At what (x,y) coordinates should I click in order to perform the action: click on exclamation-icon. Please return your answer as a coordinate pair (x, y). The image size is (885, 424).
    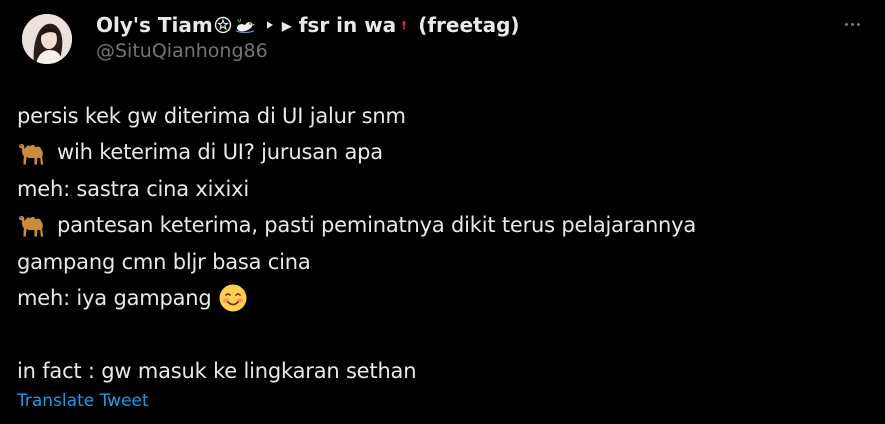
    Looking at the image, I should click on (404, 25).